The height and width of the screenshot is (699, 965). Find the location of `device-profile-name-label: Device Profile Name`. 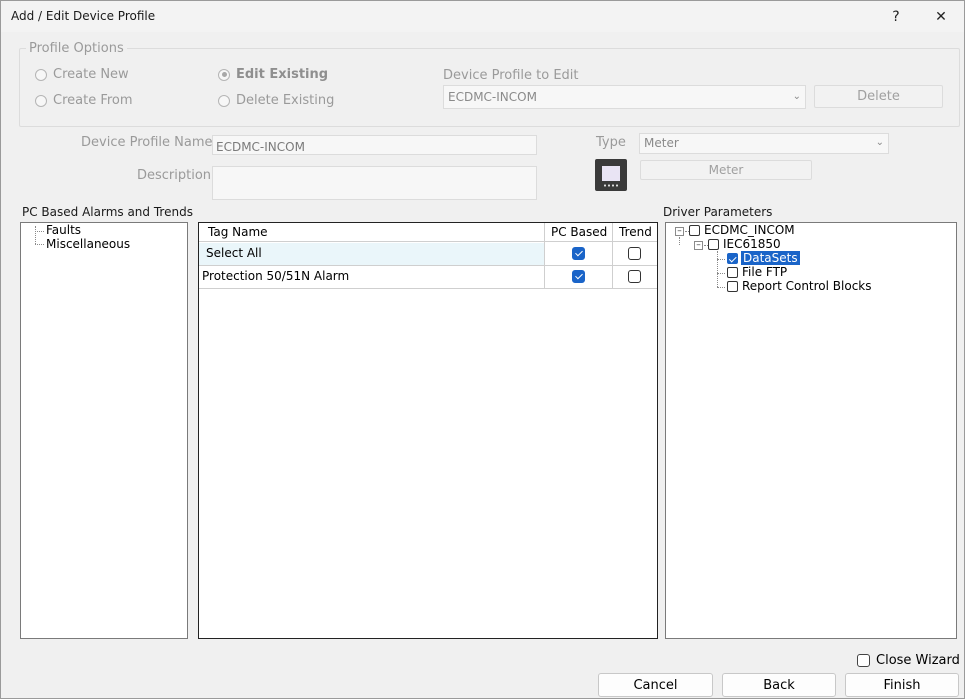

device-profile-name-label: Device Profile Name is located at coordinates (147, 142).